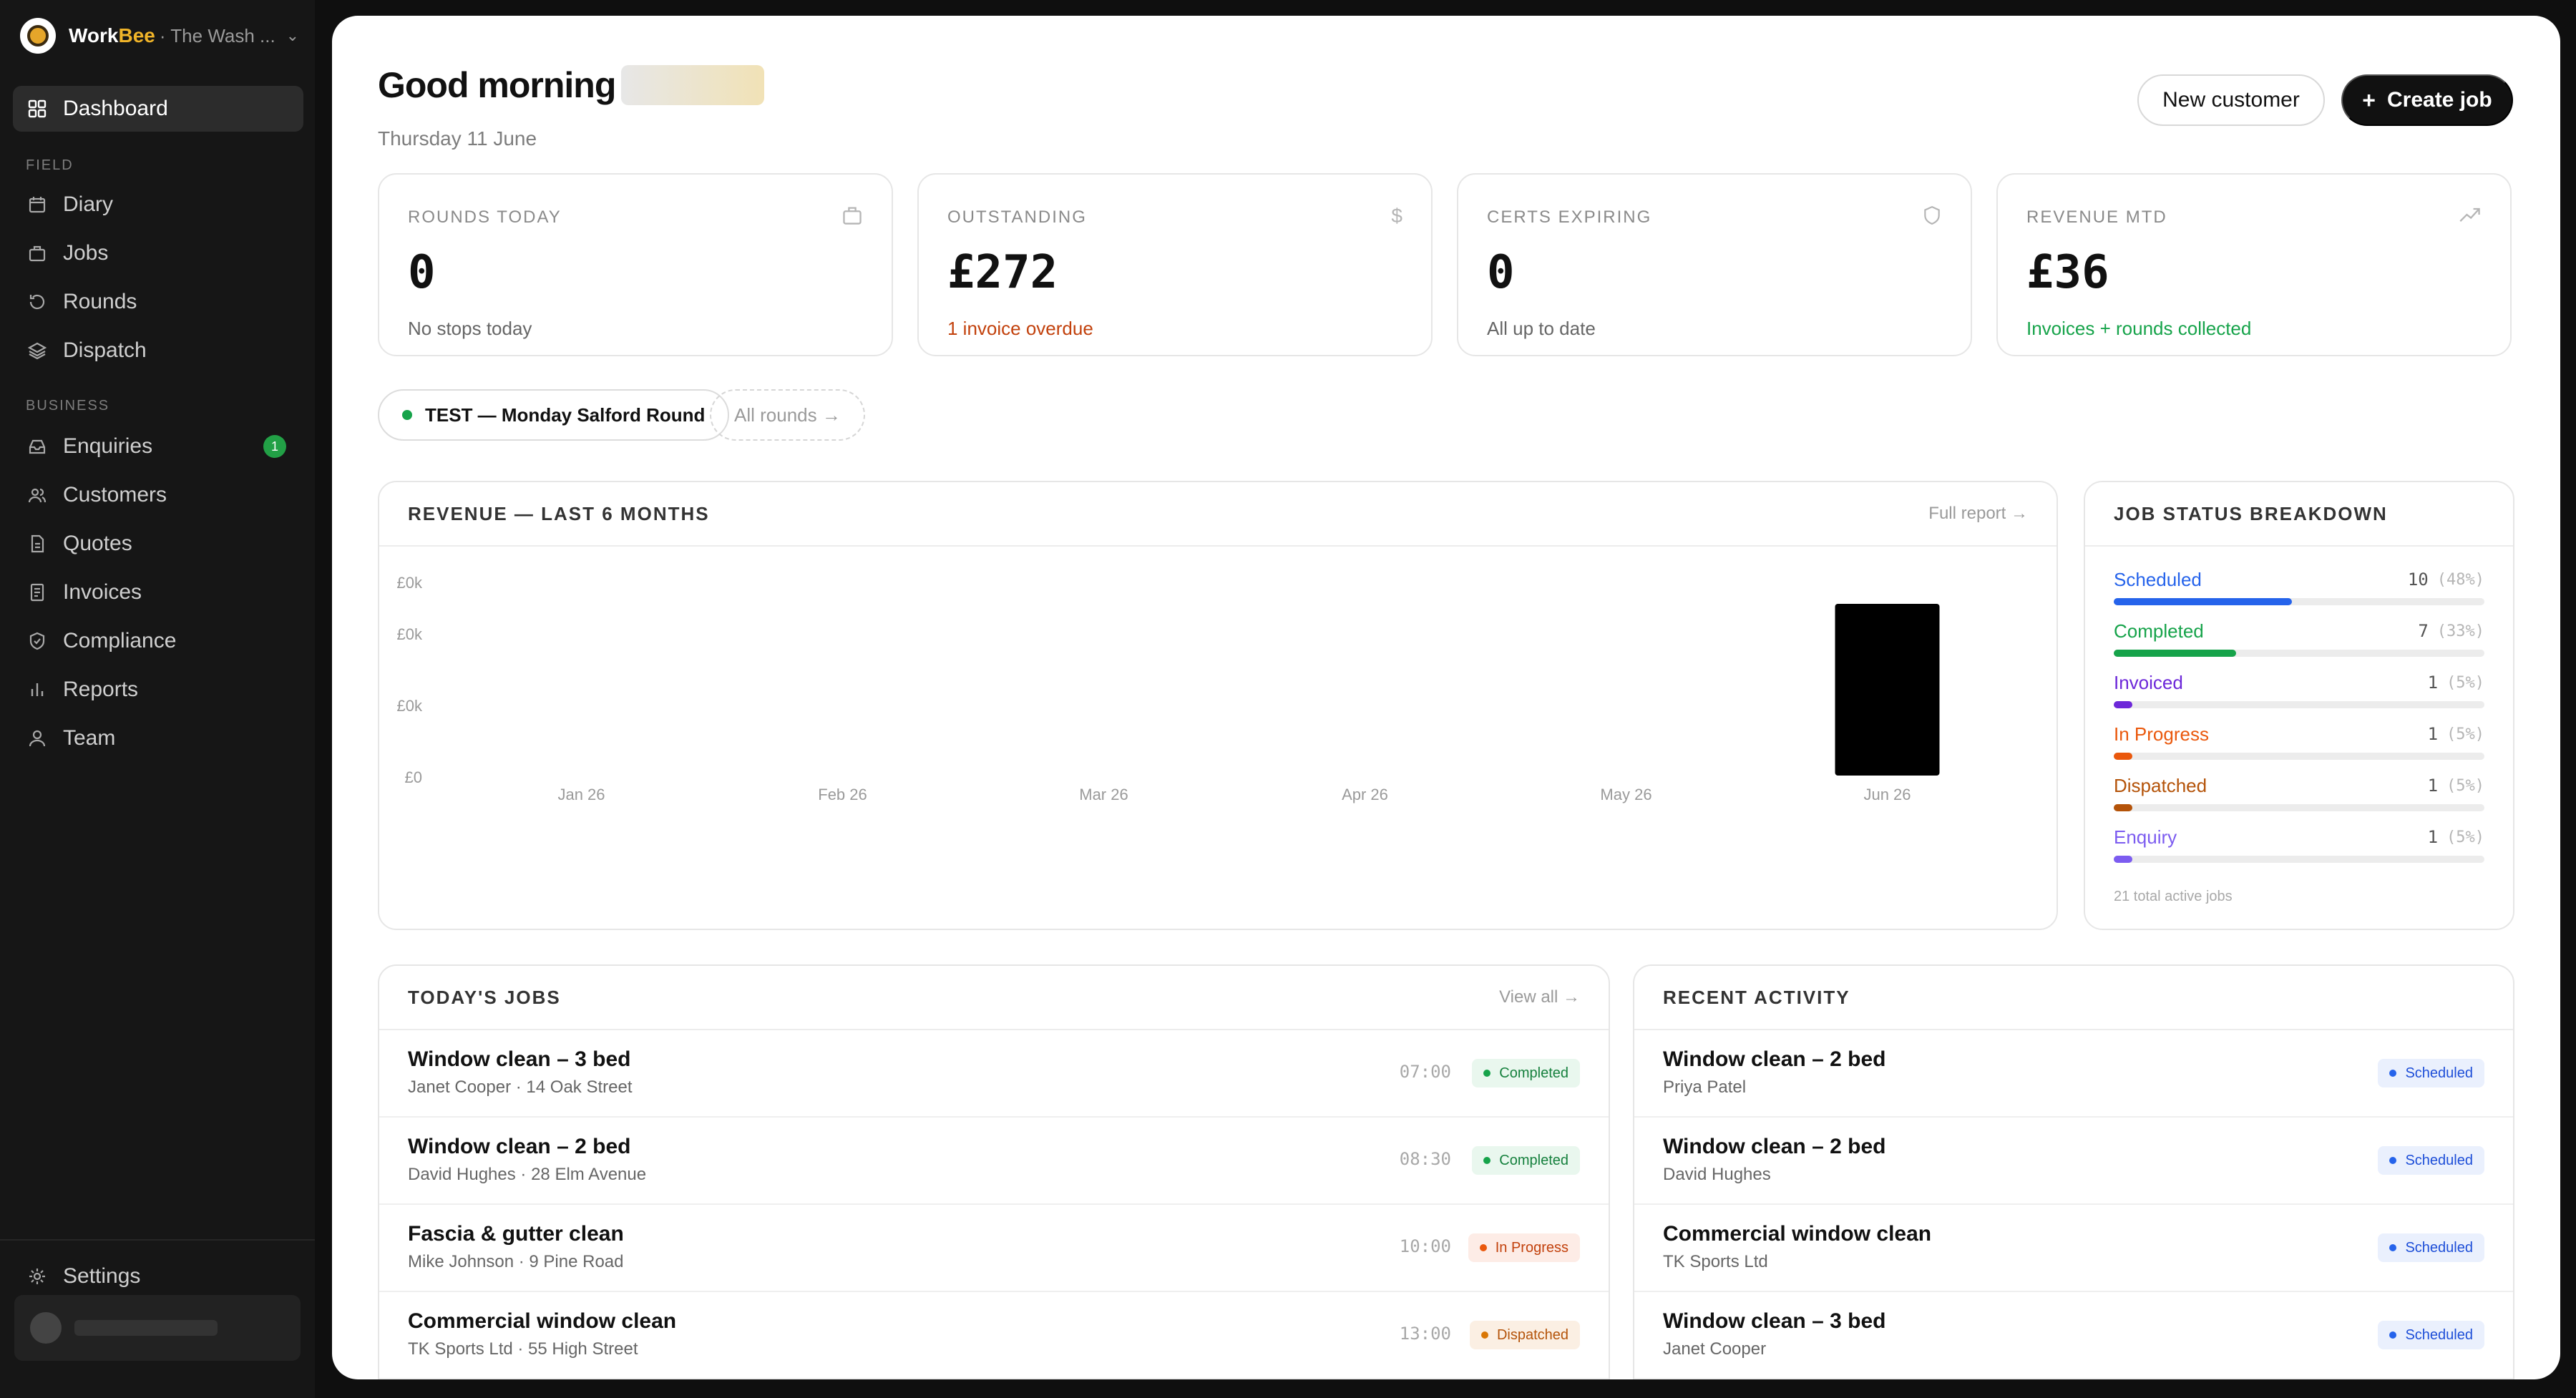 This screenshot has width=2576, height=1398. What do you see at coordinates (158, 495) in the screenshot?
I see `sidebar-item-customers: Customers` at bounding box center [158, 495].